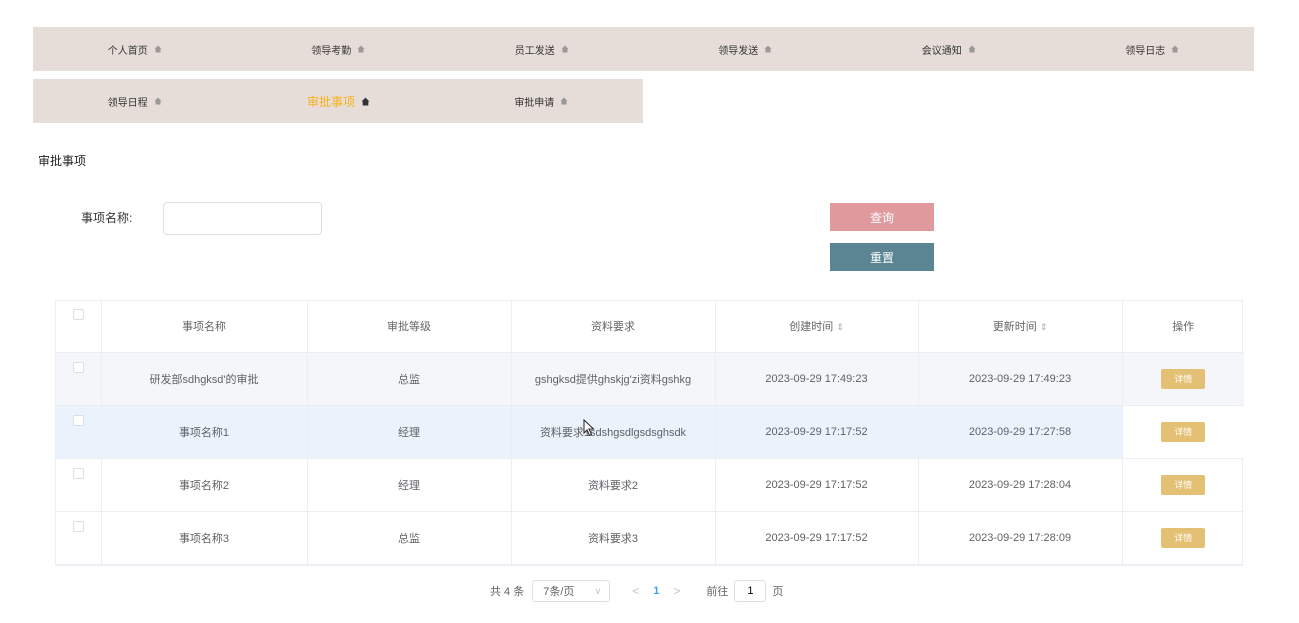  Describe the element at coordinates (882, 217) in the screenshot. I see `query-button: 查询` at that location.